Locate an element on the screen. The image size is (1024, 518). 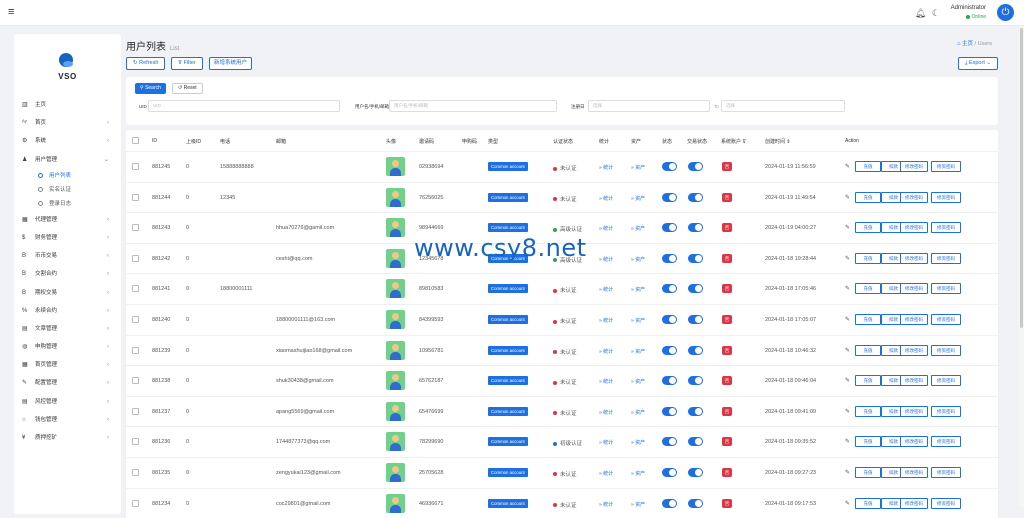
sidebar-item: $ 财务管理 ‹ is located at coordinates (67, 238).